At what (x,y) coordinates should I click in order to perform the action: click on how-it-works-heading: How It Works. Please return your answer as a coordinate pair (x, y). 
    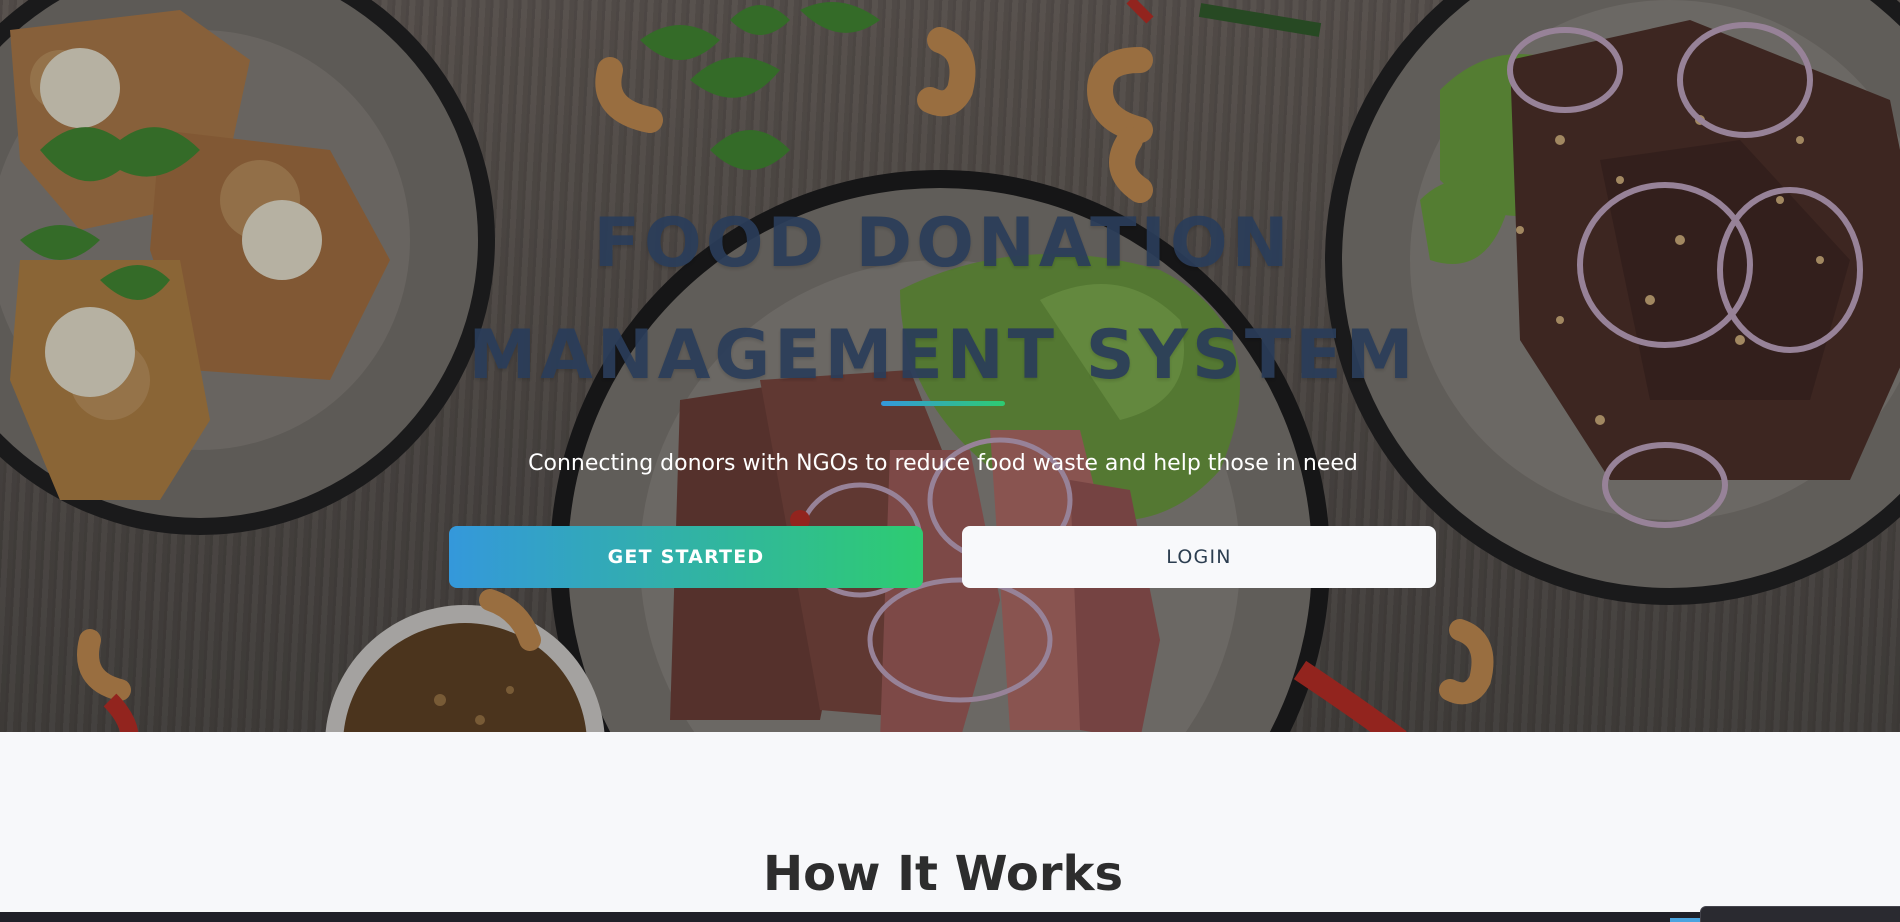
    Looking at the image, I should click on (943, 874).